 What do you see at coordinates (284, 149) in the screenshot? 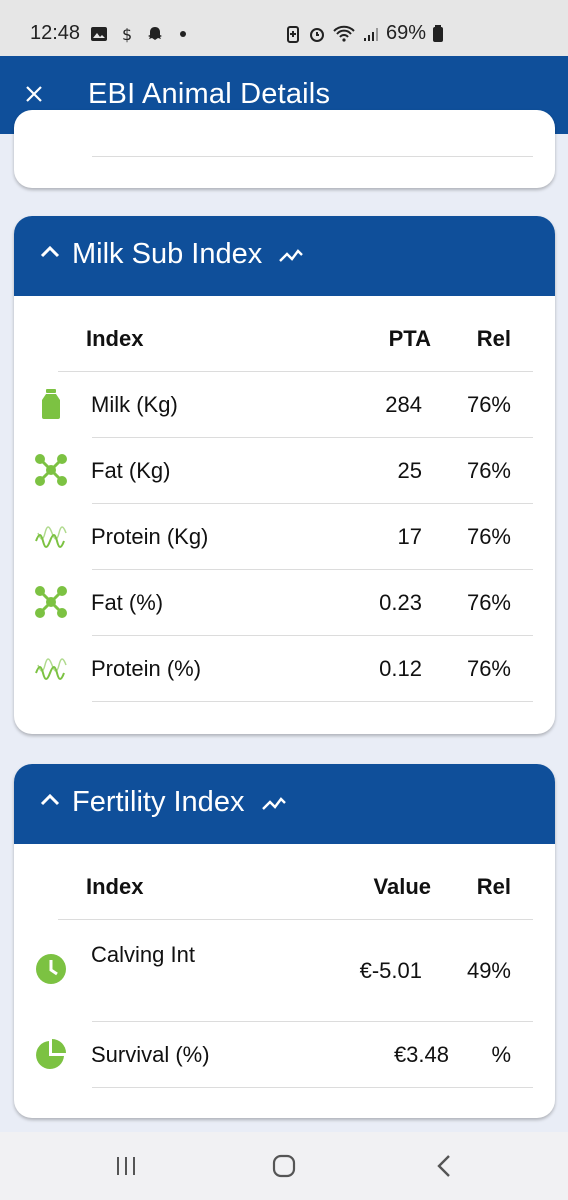
I see `previous-card` at bounding box center [284, 149].